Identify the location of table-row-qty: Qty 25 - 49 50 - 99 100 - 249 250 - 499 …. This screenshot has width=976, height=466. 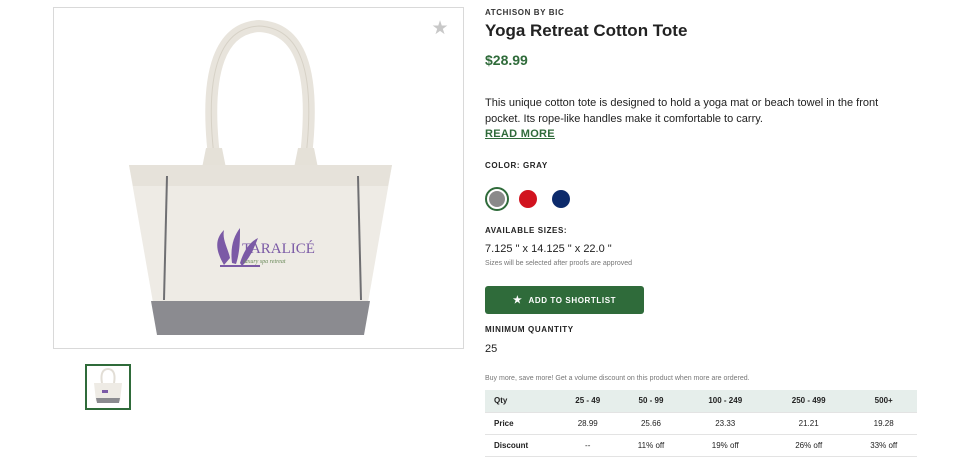
(701, 401).